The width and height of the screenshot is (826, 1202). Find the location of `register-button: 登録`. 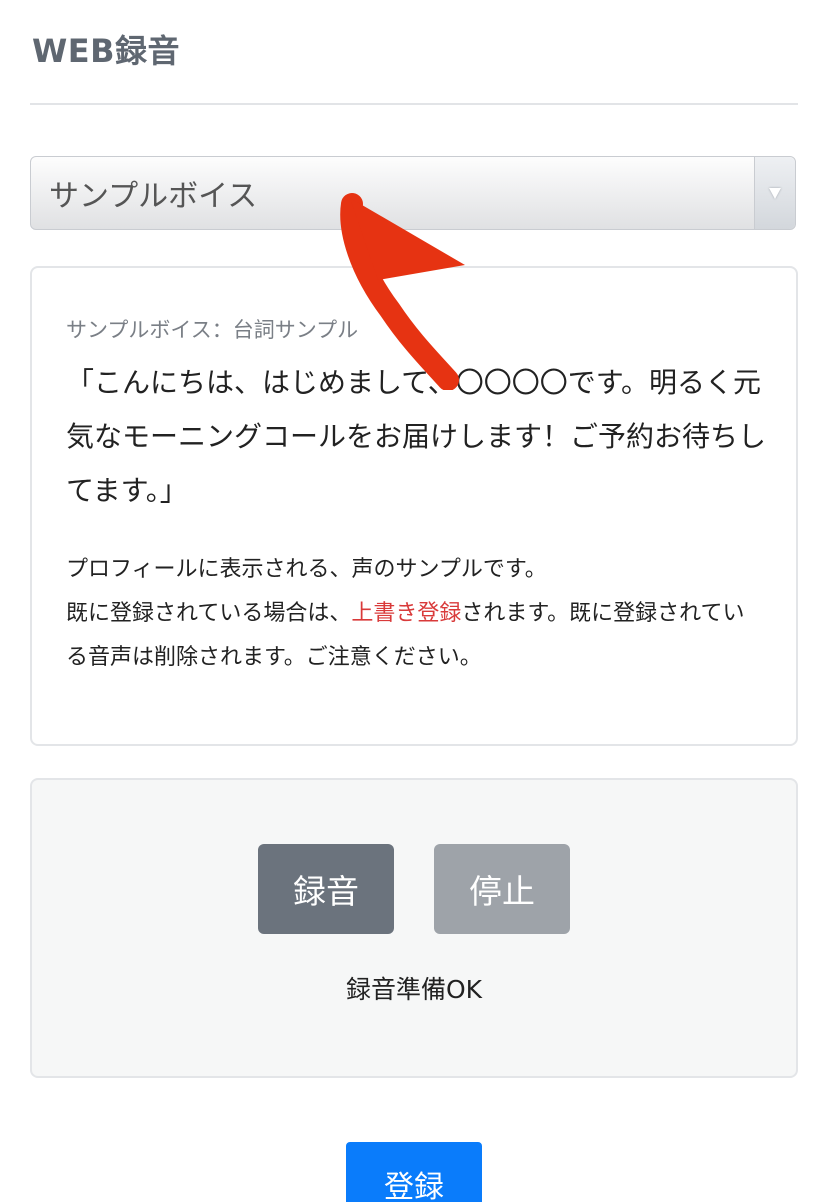

register-button: 登録 is located at coordinates (414, 1172).